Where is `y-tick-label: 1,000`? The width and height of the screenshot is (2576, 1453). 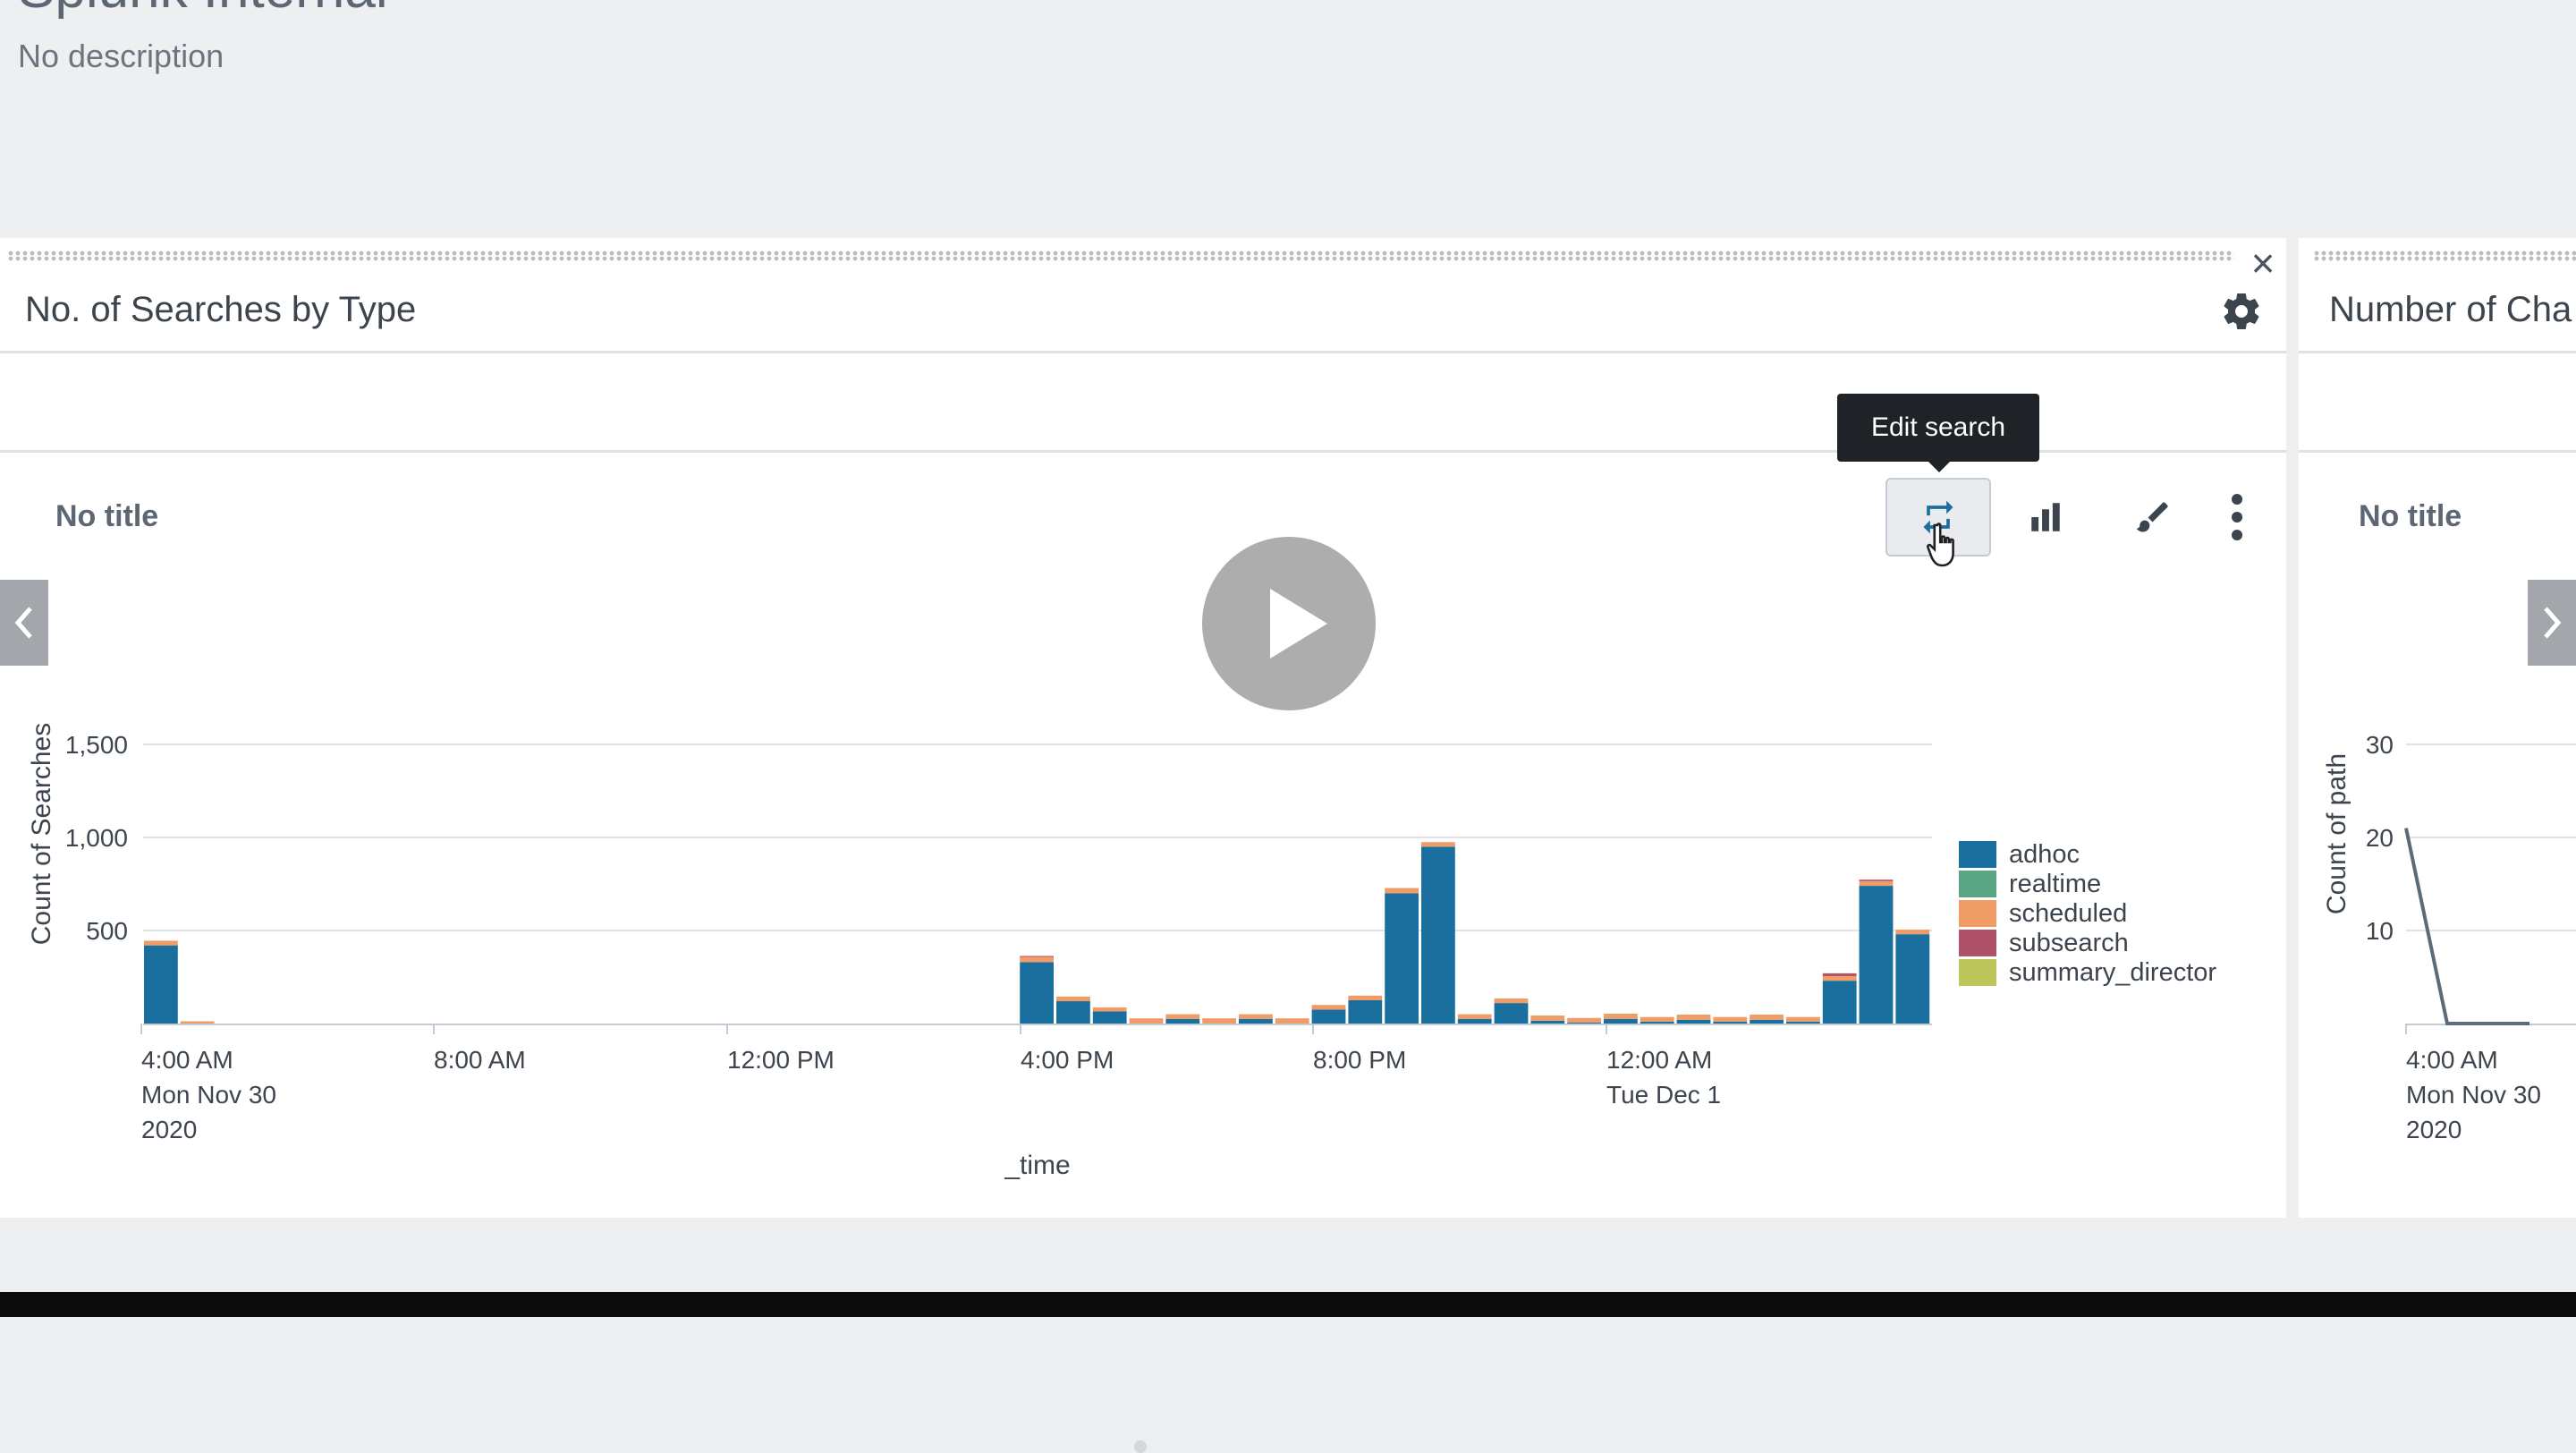 y-tick-label: 1,000 is located at coordinates (96, 838).